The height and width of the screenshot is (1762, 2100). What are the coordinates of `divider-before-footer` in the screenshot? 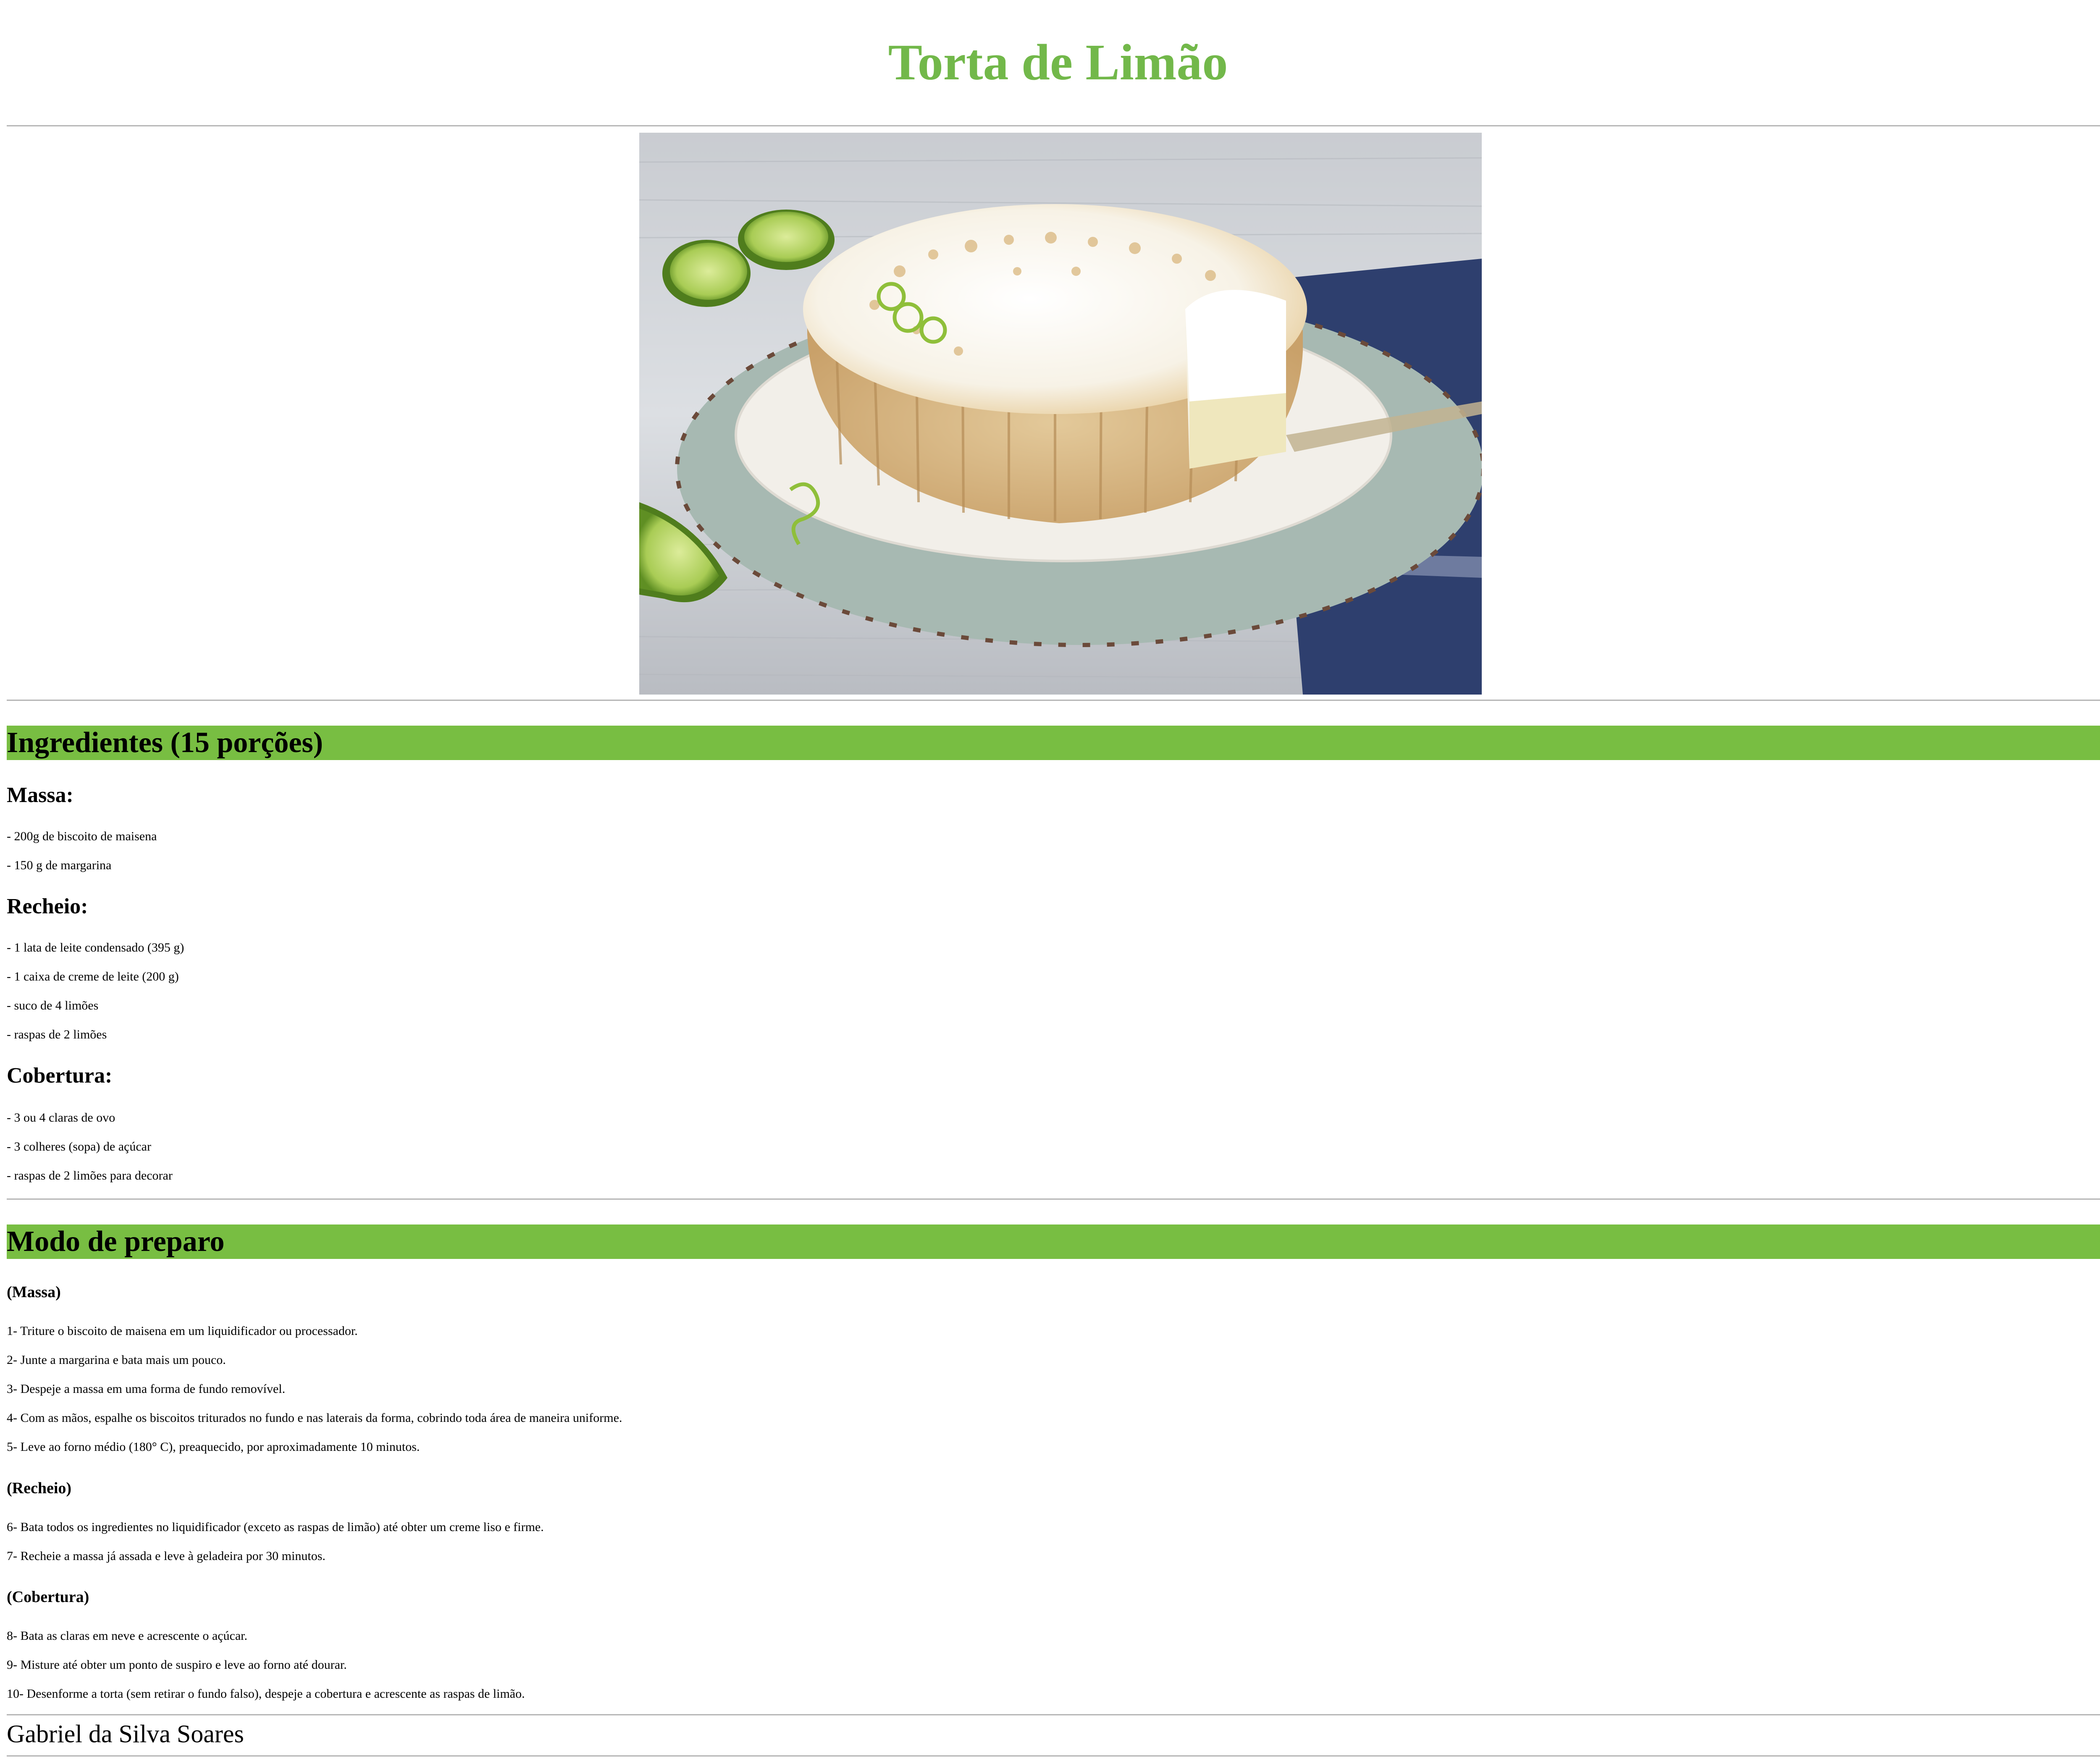 It's located at (1053, 1714).